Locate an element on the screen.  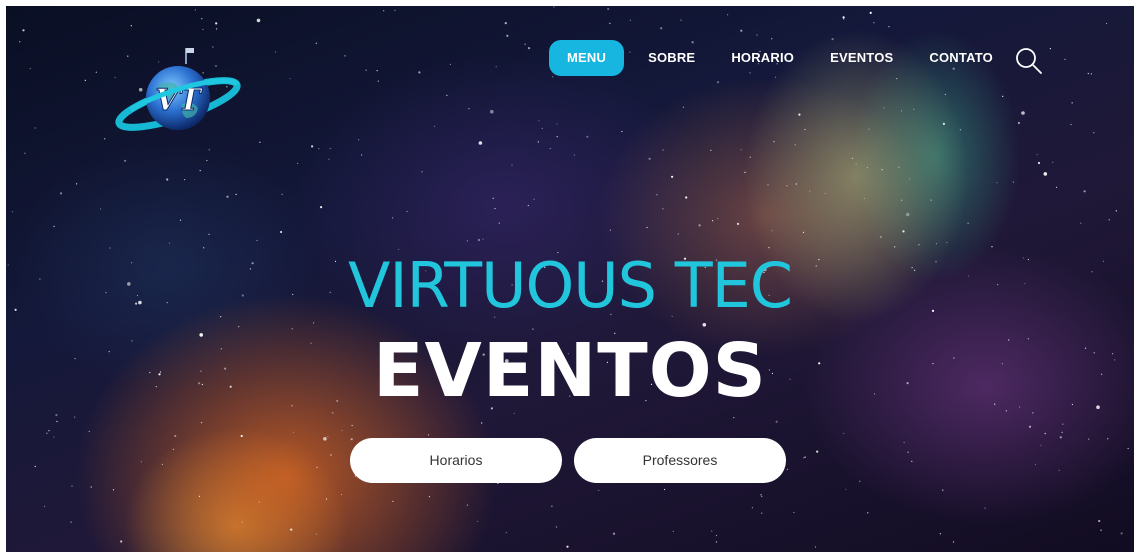
horarios-button: Horarios is located at coordinates (456, 460).